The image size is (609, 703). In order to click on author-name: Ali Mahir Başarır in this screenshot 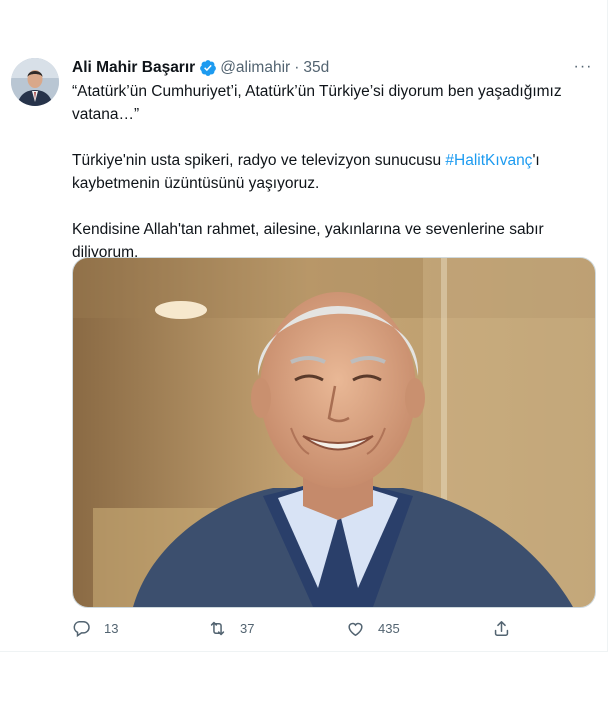, I will do `click(133, 68)`.